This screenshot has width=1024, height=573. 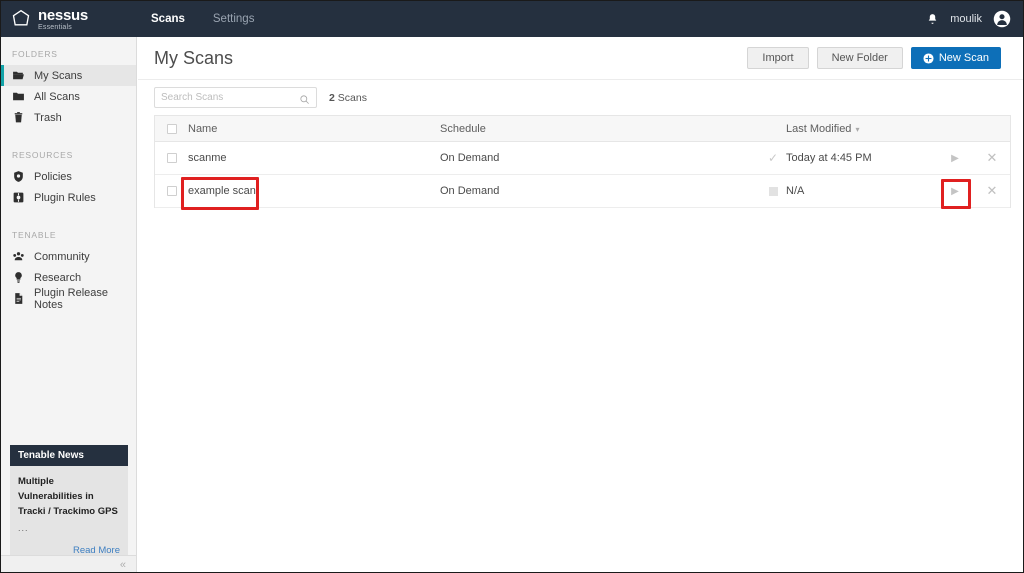 I want to click on sort-caret-icon: ▾, so click(x=857, y=129).